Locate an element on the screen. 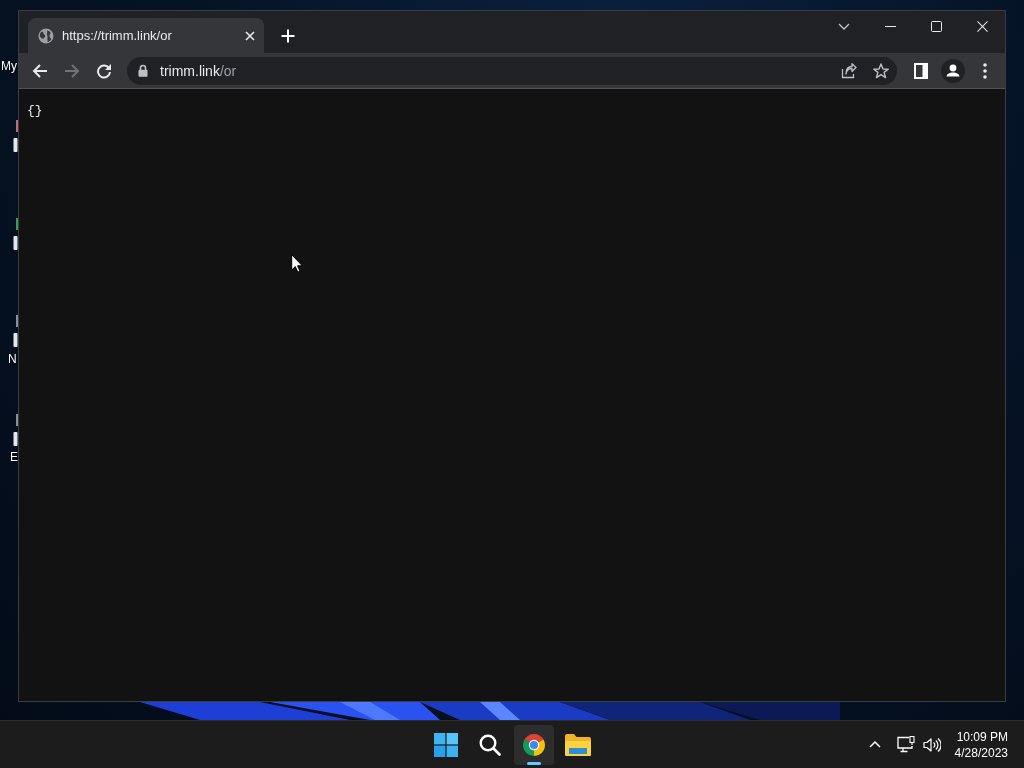  minimize-icon is located at coordinates (890, 26).